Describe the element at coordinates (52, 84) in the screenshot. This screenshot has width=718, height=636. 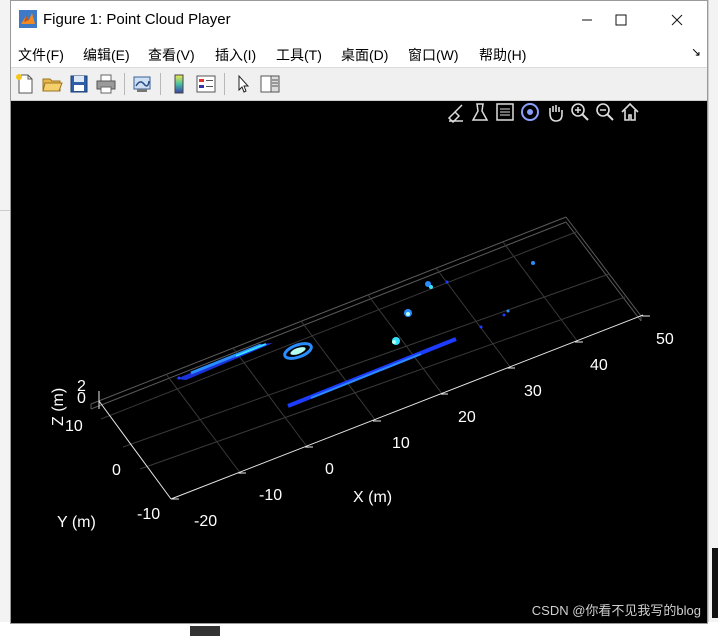
I see `open-file-icon` at that location.